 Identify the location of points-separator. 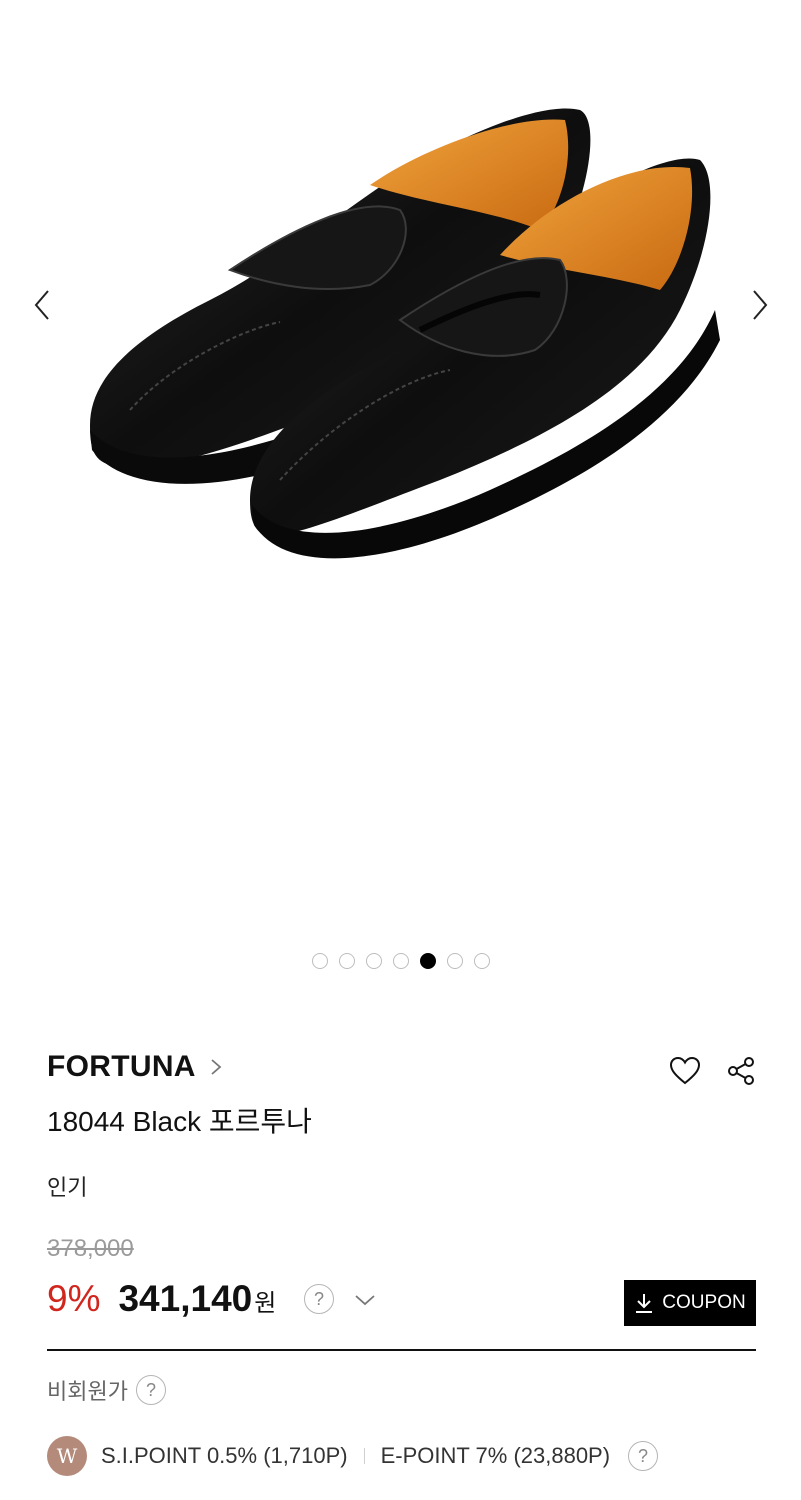
(364, 1456).